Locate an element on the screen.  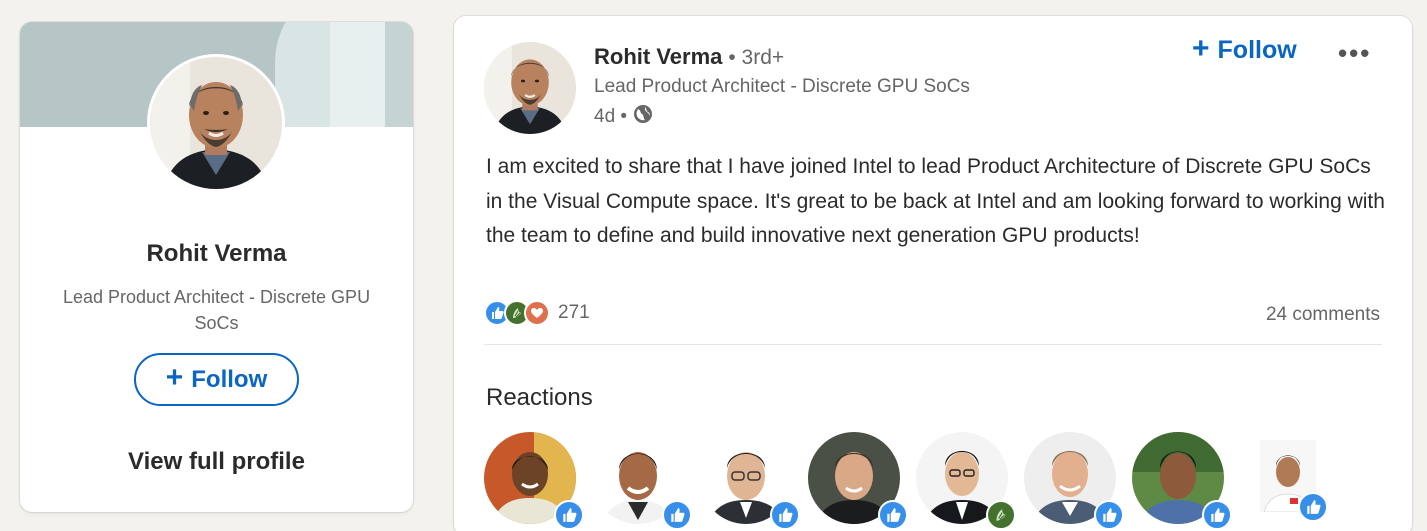
more-options-button: ••• is located at coordinates (1354, 53).